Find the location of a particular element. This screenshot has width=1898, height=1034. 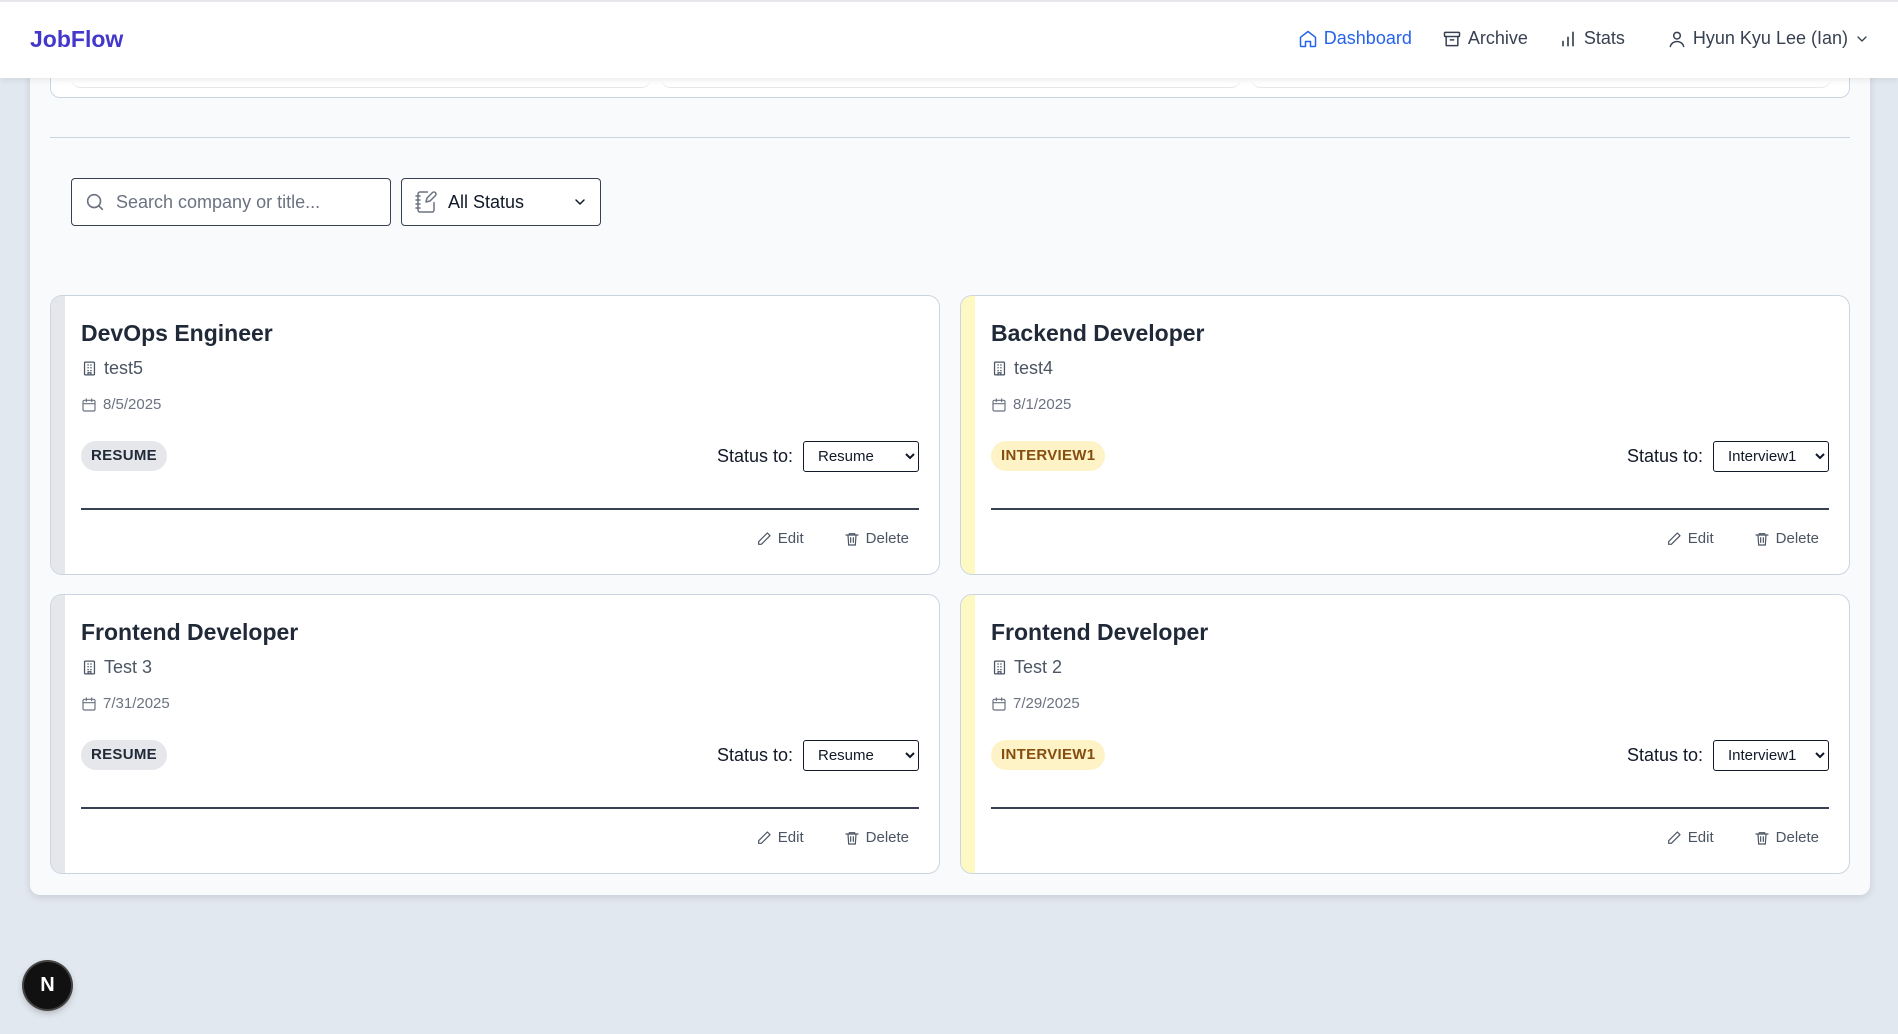

nav-archive-label: Archive is located at coordinates (1497, 38).